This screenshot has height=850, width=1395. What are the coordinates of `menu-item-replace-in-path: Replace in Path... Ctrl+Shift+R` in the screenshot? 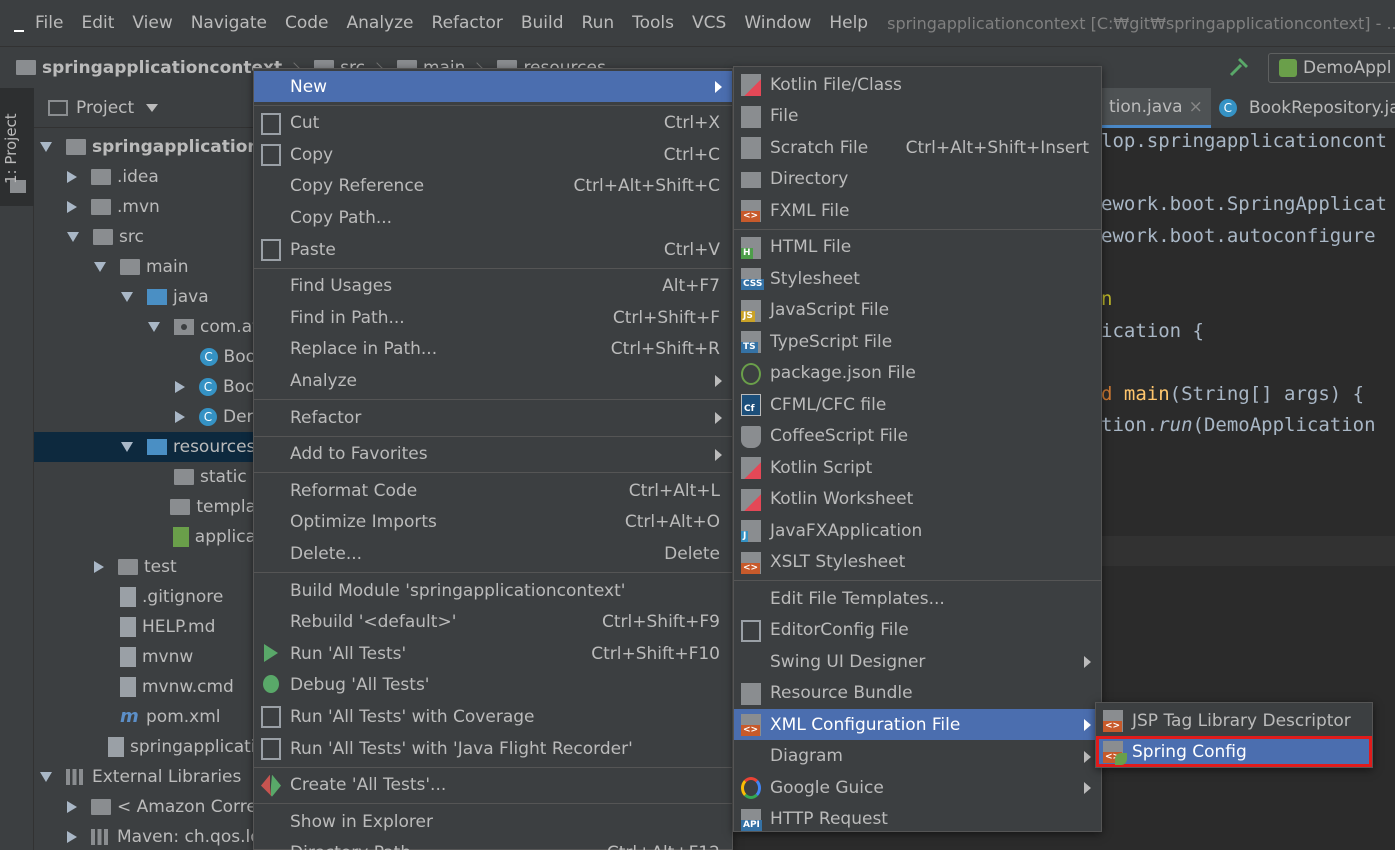 It's located at (493, 349).